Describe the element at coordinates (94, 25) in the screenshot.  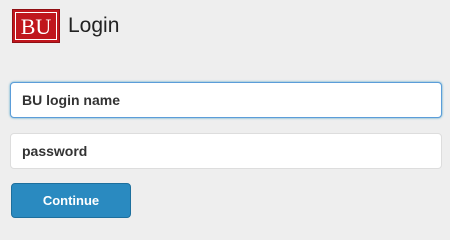
I see `page-title: Login` at that location.